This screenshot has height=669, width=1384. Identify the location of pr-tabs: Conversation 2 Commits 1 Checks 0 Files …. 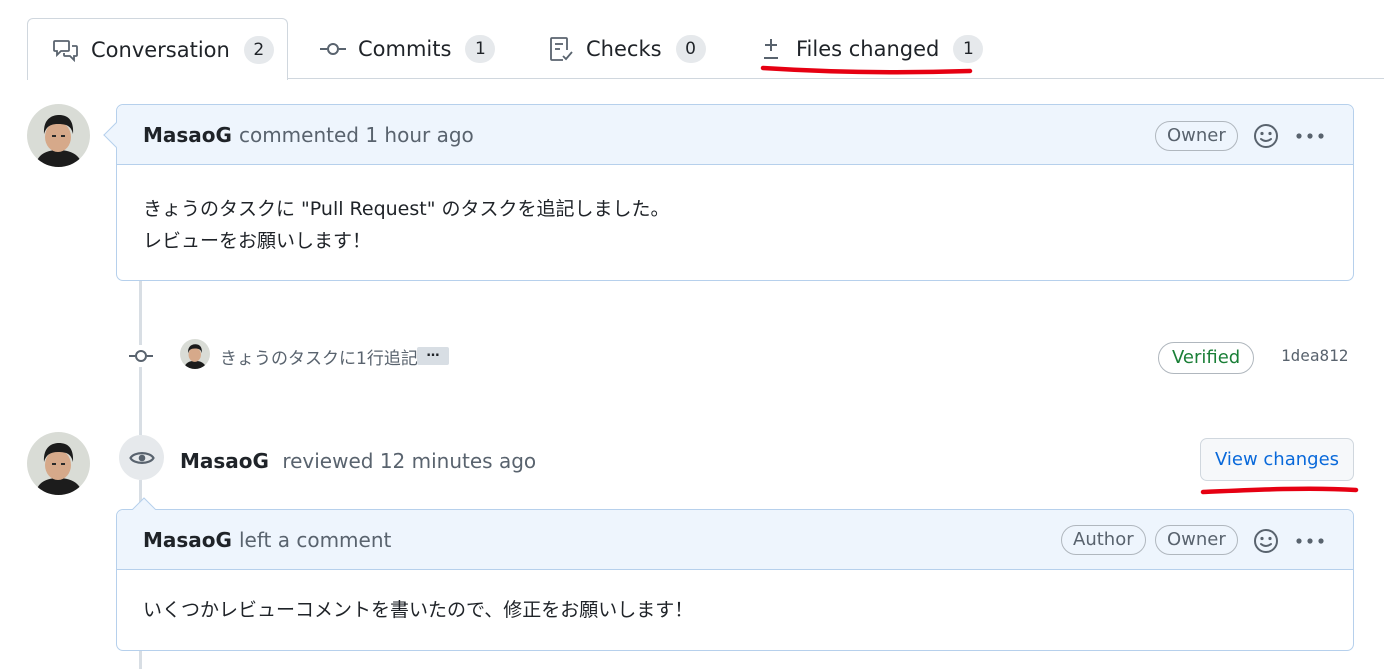
(692, 40).